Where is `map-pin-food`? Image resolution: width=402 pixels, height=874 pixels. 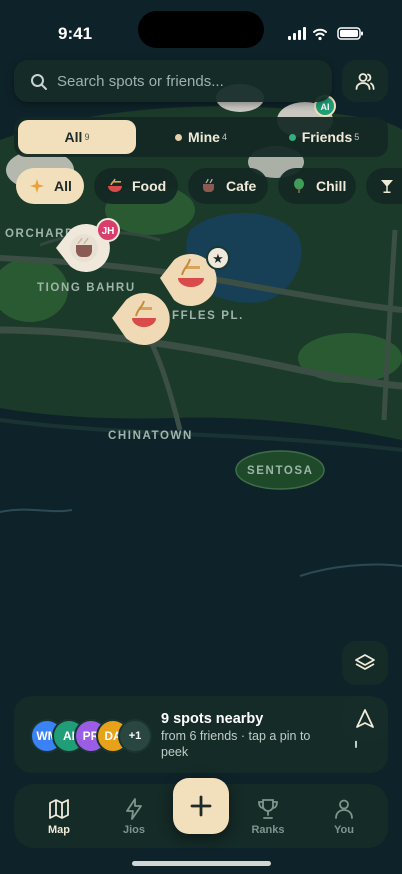 map-pin-food is located at coordinates (145, 317).